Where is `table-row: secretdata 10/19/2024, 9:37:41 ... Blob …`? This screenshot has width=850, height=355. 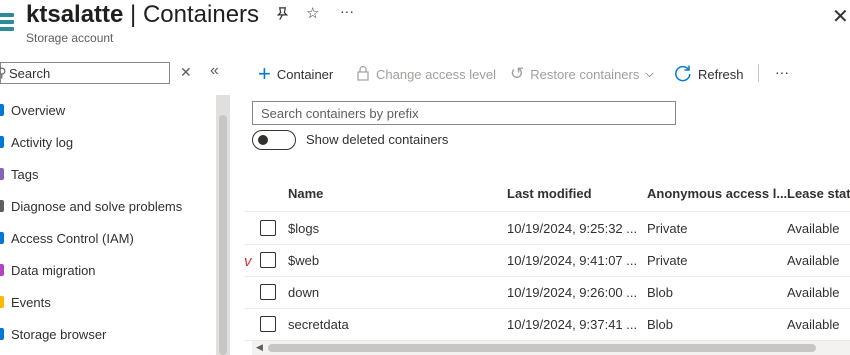 table-row: secretdata 10/19/2024, 9:37:41 ... Blob … is located at coordinates (547, 324).